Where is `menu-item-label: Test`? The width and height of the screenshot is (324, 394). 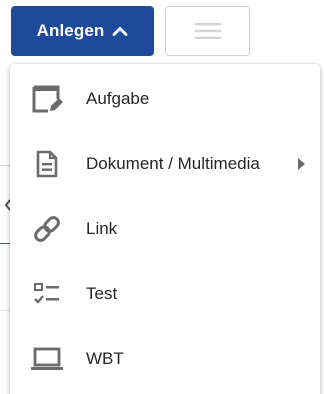 menu-item-label: Test is located at coordinates (102, 293).